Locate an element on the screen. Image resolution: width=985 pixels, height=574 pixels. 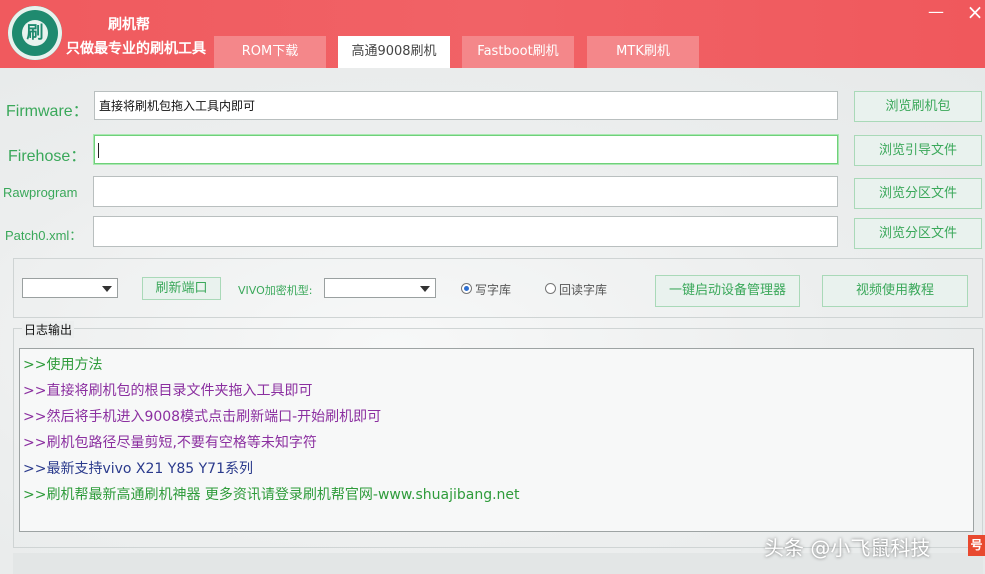
refresh-port-button: 刷新端口 is located at coordinates (181, 288).